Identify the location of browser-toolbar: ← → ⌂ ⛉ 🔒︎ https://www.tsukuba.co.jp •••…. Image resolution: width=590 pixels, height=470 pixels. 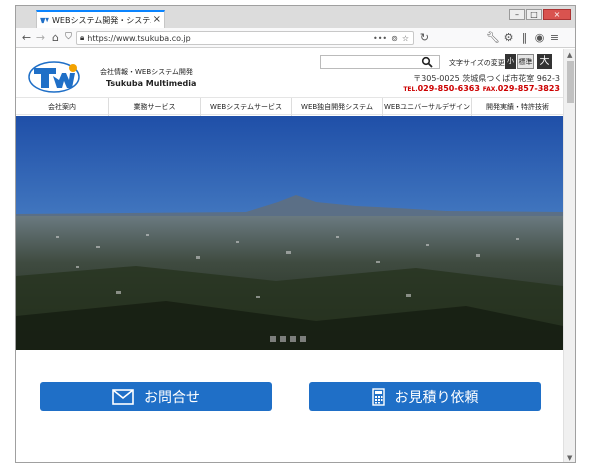
(295, 38).